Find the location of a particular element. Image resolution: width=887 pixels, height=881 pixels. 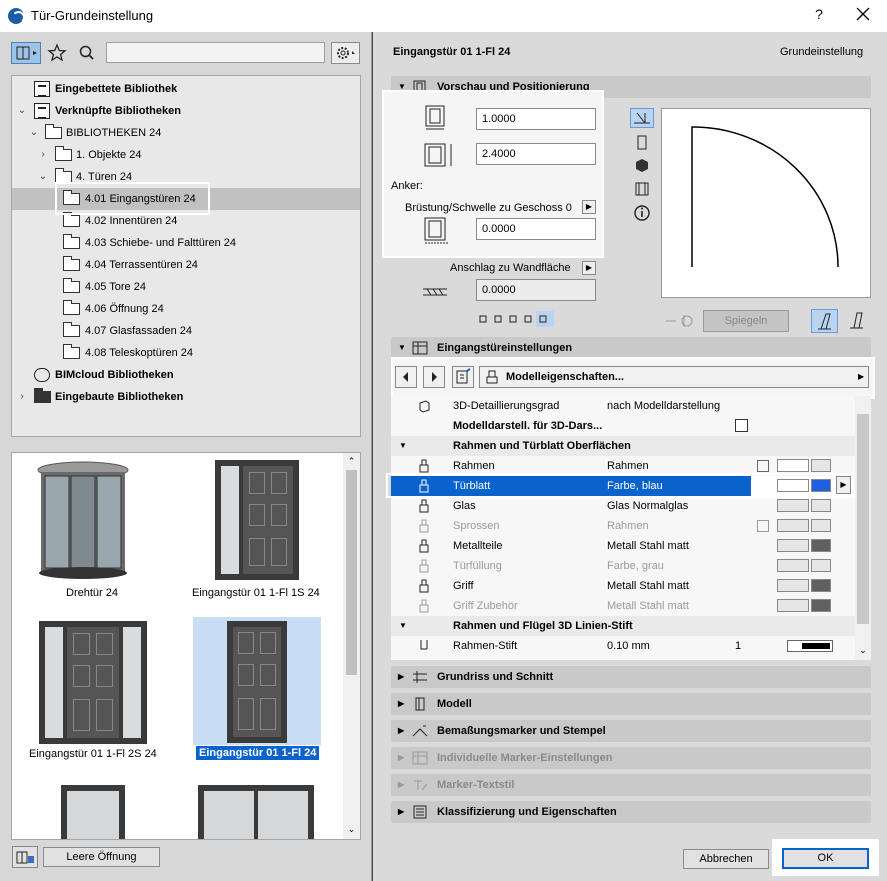

prop-row: Rahmen-Stift 0.10 mm 1 is located at coordinates (623, 646).